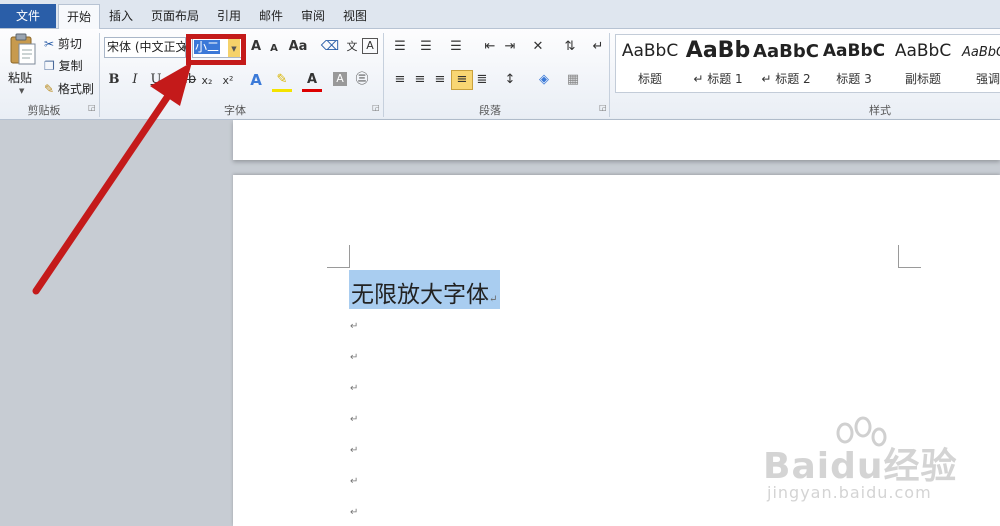  What do you see at coordinates (330, 47) in the screenshot?
I see `clear-format-icon: ⌫` at bounding box center [330, 47].